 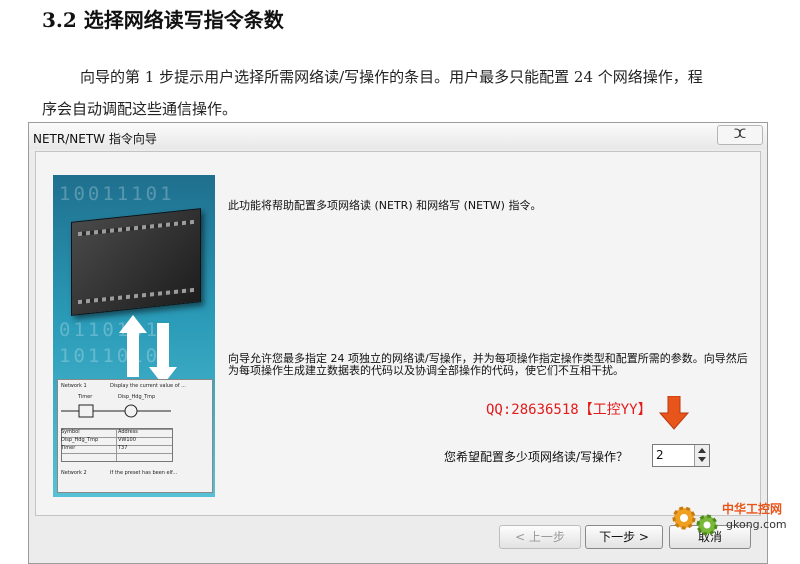 What do you see at coordinates (68, 448) in the screenshot?
I see `symbol-cell-2: Timer` at bounding box center [68, 448].